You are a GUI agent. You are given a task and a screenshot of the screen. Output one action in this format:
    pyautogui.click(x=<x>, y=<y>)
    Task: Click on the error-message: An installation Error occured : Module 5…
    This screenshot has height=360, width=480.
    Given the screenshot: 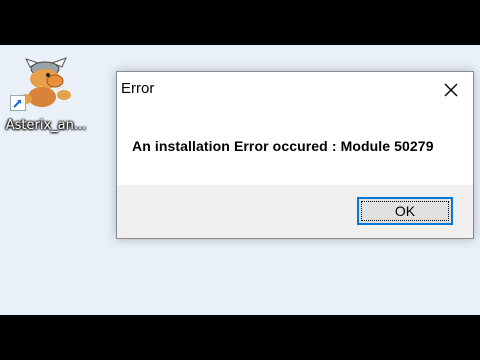 What is the action you would take?
    pyautogui.click(x=283, y=146)
    